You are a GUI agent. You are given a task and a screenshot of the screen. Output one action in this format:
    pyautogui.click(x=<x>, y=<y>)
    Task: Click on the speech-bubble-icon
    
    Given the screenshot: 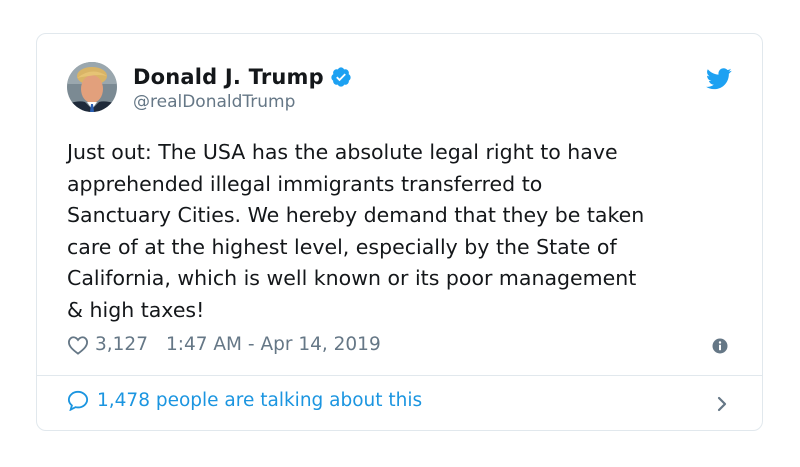 What is the action you would take?
    pyautogui.click(x=78, y=400)
    